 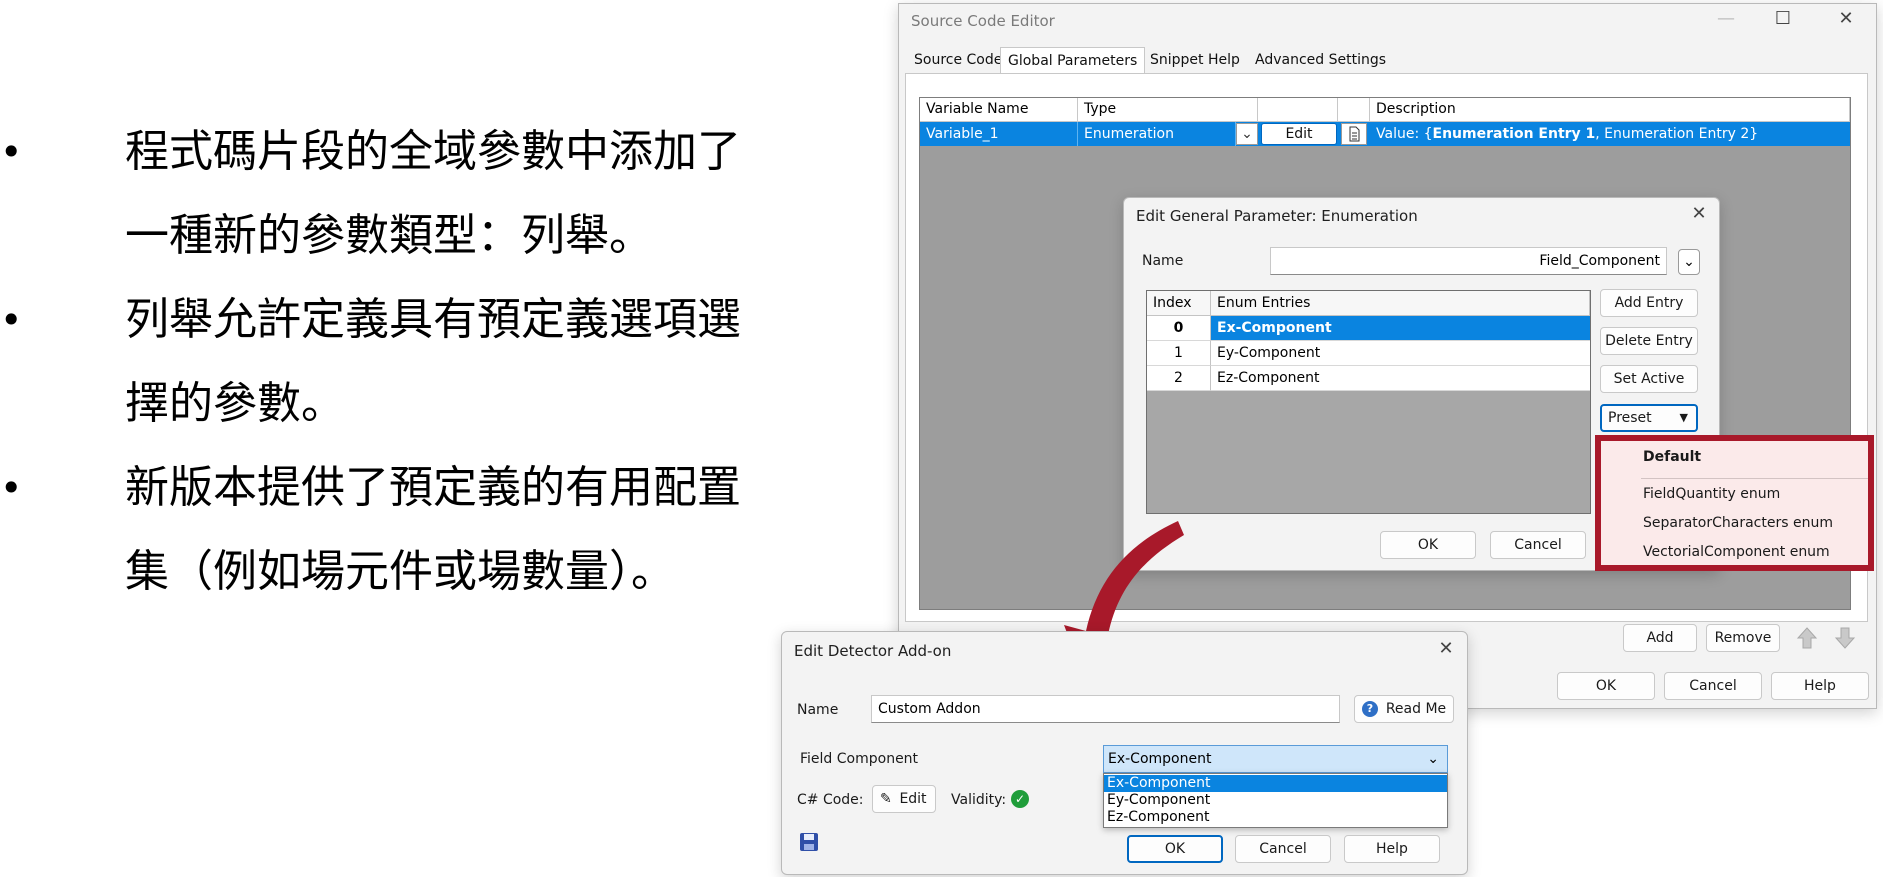 I want to click on add-button: Add, so click(x=1660, y=638).